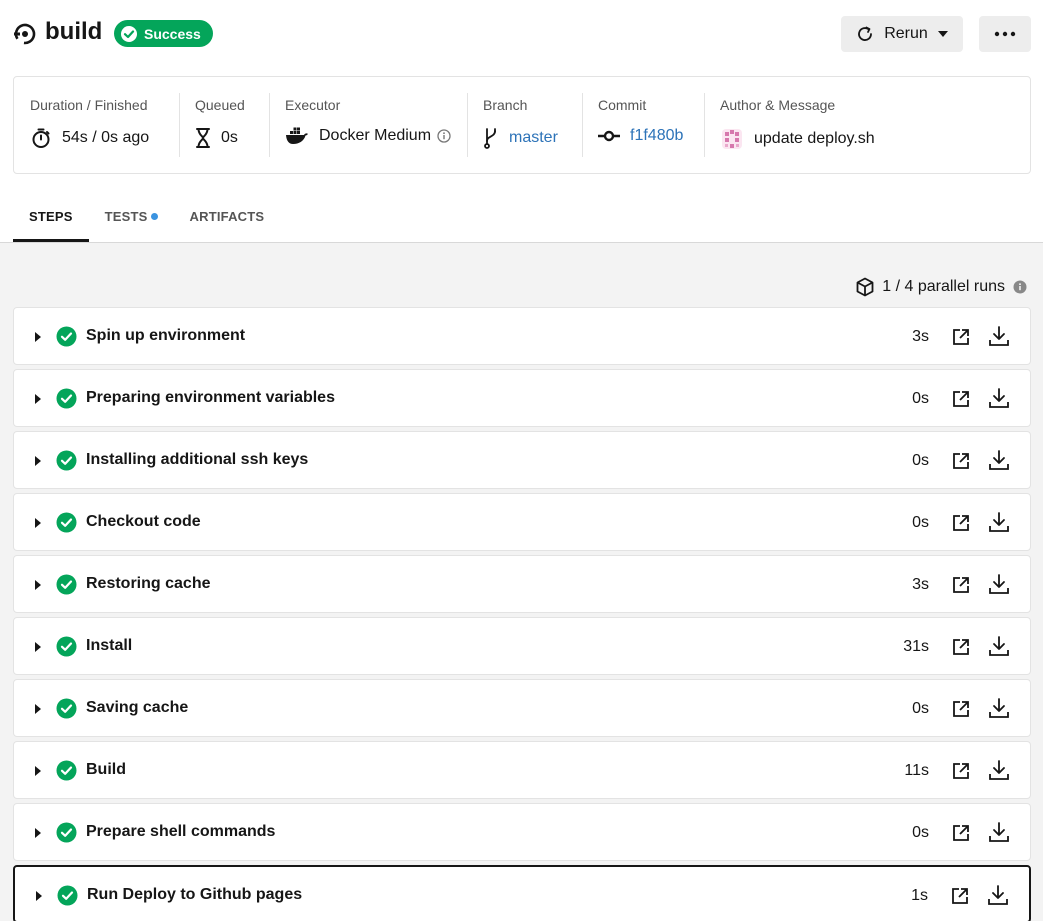 The height and width of the screenshot is (921, 1043). Describe the element at coordinates (814, 138) in the screenshot. I see `commit-message: update deploy.sh` at that location.